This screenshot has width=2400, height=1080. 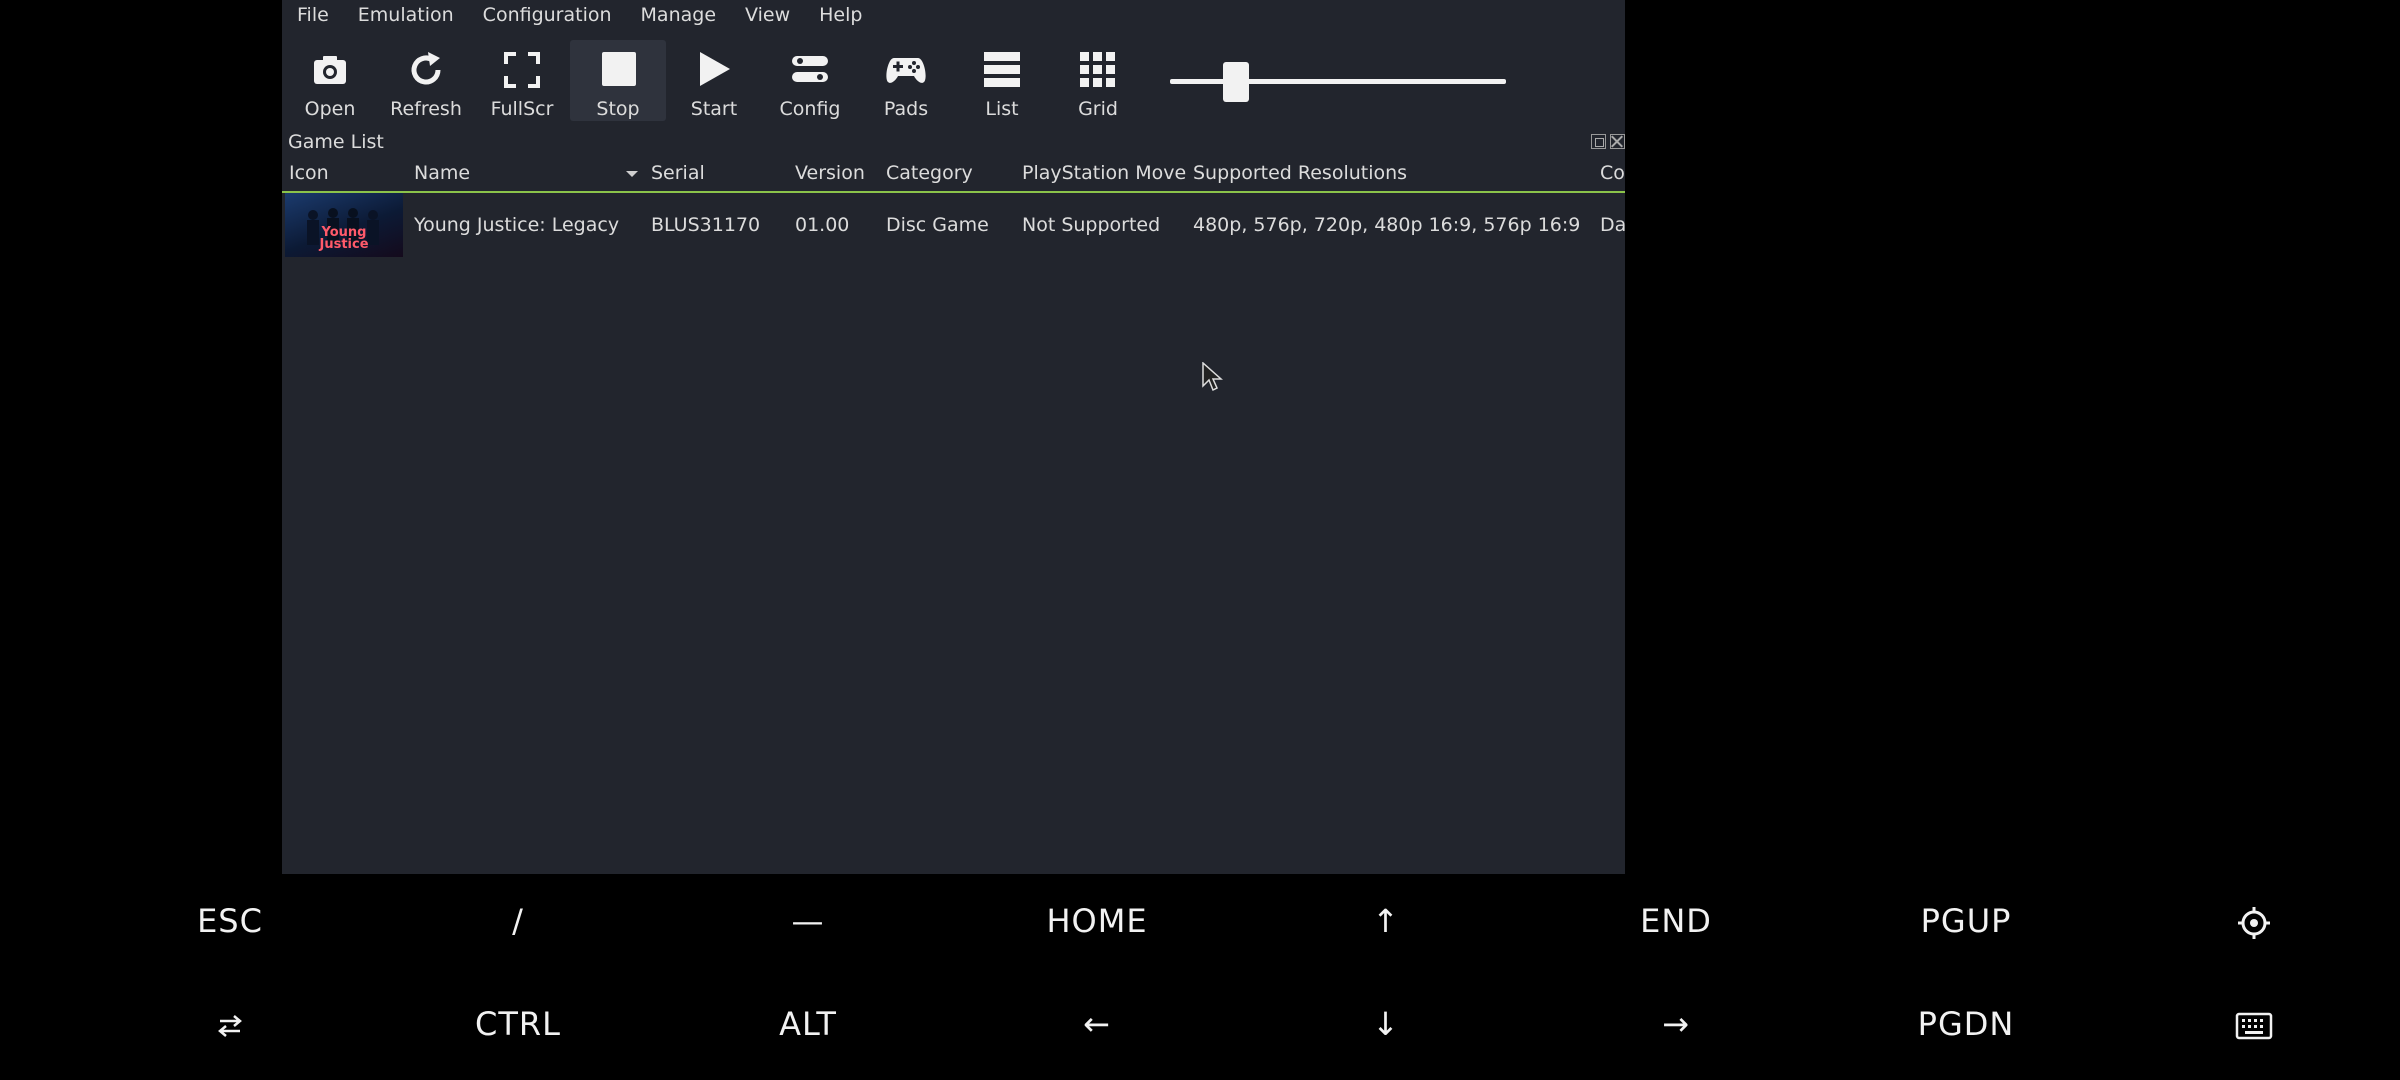 What do you see at coordinates (822, 225) in the screenshot?
I see `cell-version: 01.00` at bounding box center [822, 225].